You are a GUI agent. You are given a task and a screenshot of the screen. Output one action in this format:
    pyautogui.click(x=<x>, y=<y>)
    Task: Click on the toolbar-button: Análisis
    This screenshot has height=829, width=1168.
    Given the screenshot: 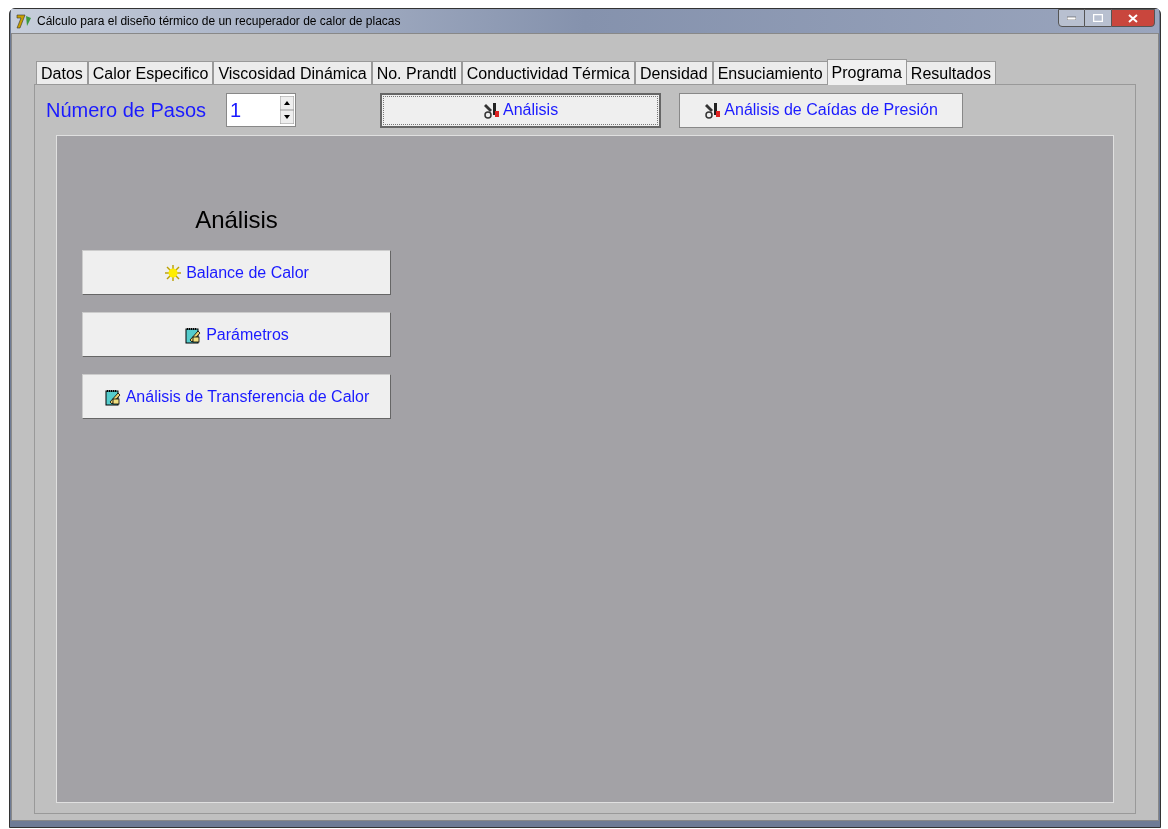 What is the action you would take?
    pyautogui.click(x=521, y=110)
    